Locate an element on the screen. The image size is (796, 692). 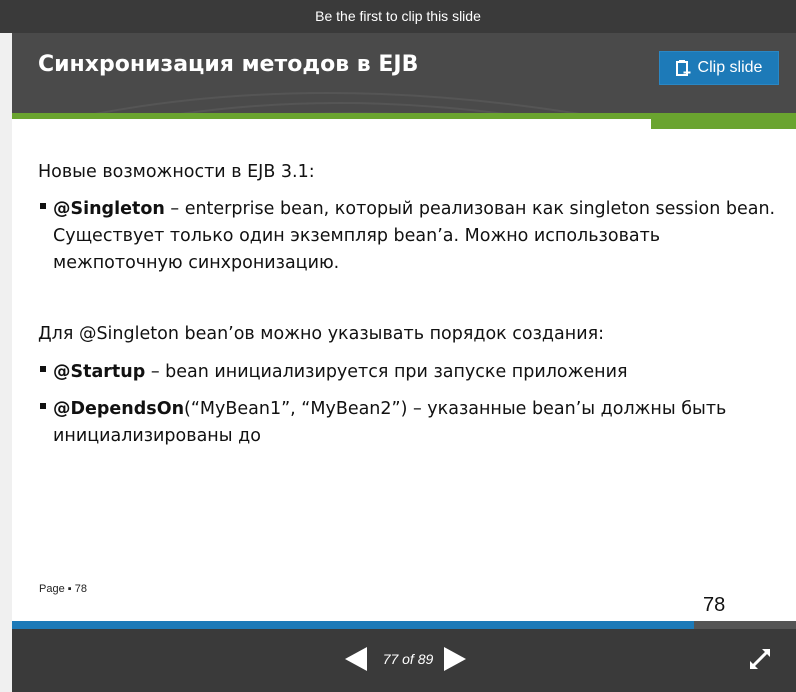
clip-prompt-bar: Be the first to clip this slide is located at coordinates (398, 16).